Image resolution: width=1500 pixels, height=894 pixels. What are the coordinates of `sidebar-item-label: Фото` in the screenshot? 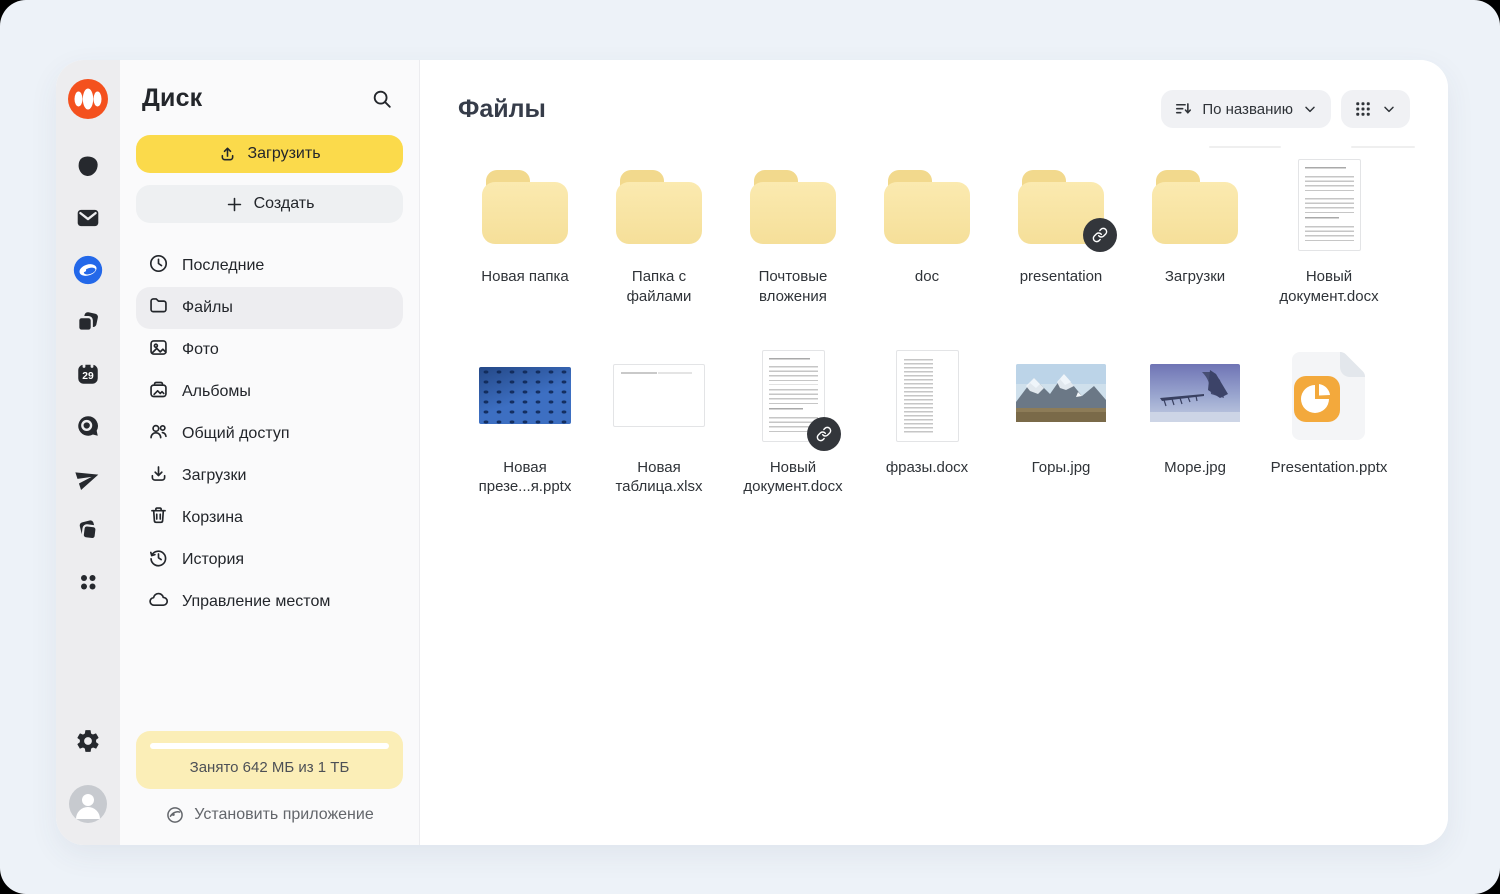 It's located at (200, 349).